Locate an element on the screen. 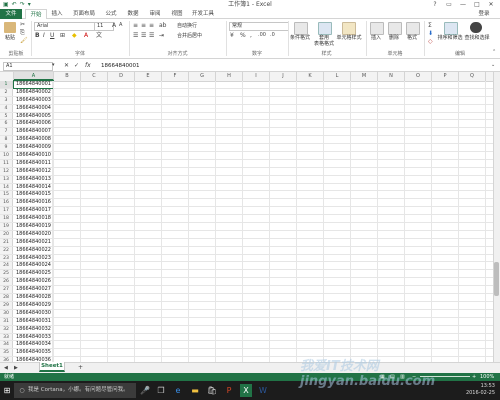 The height and width of the screenshot is (400, 500). conditional-format-icon is located at coordinates (301, 28).